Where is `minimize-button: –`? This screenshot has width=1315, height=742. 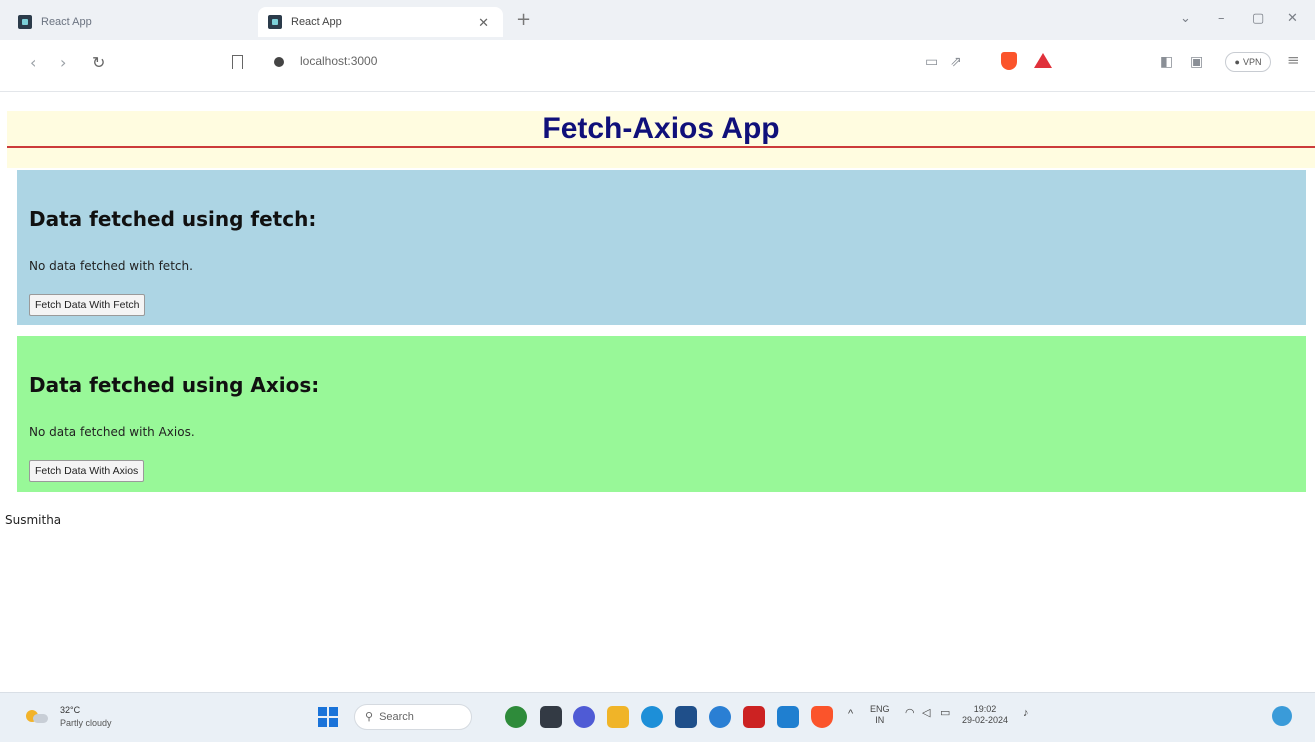
minimize-button: – is located at coordinates (1221, 18).